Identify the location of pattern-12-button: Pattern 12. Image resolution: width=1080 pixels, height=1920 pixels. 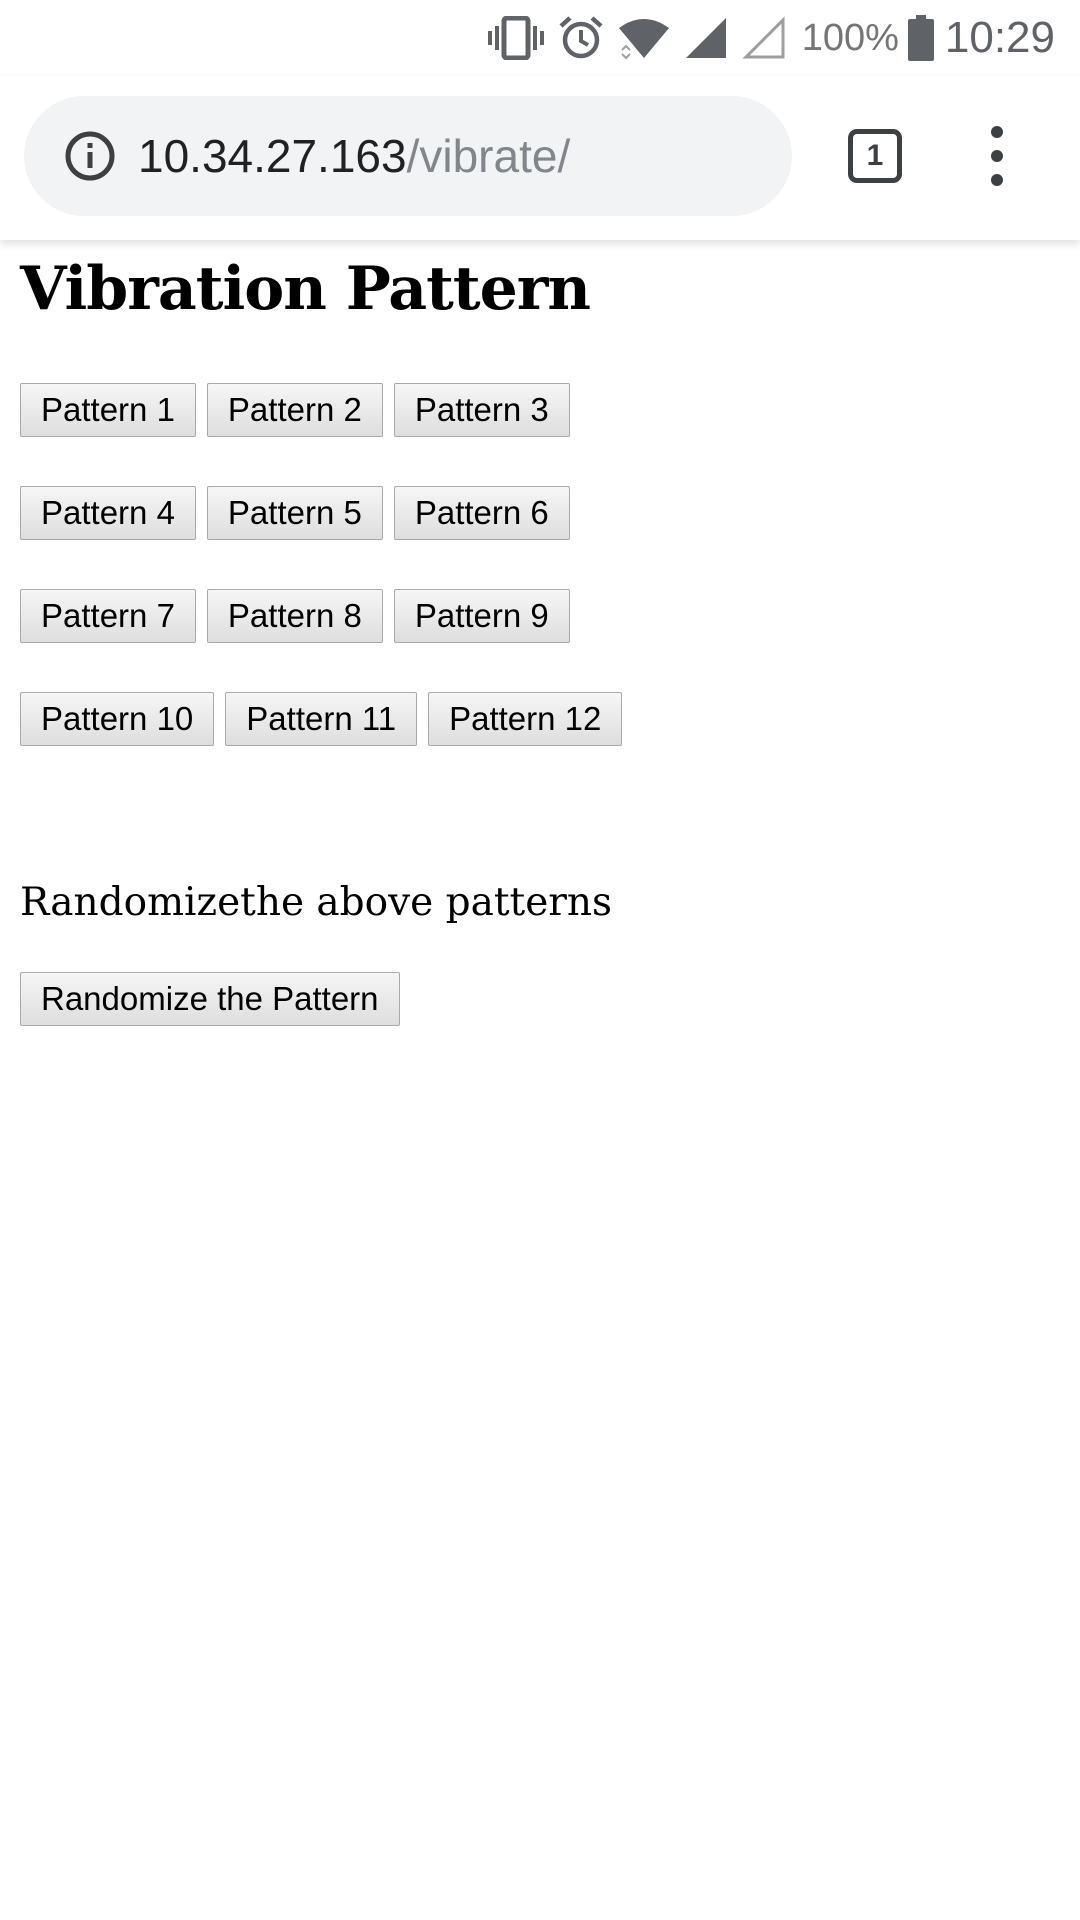
(525, 719).